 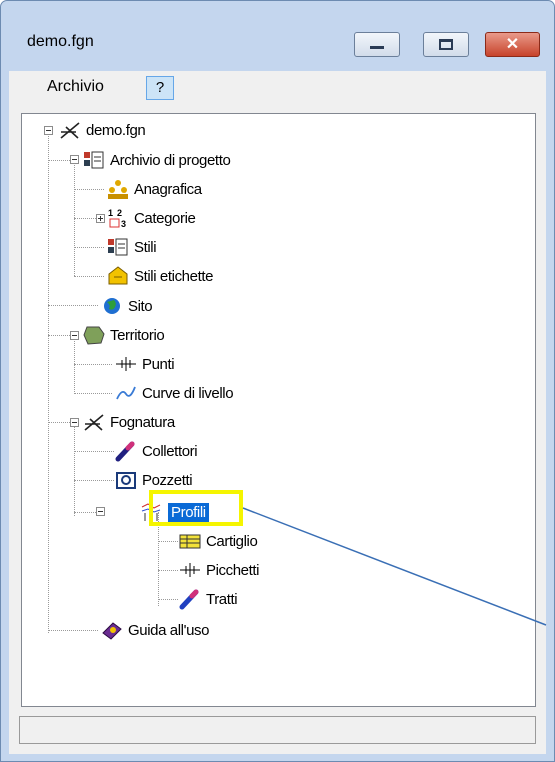 What do you see at coordinates (394, 566) in the screenshot?
I see `callout-line` at bounding box center [394, 566].